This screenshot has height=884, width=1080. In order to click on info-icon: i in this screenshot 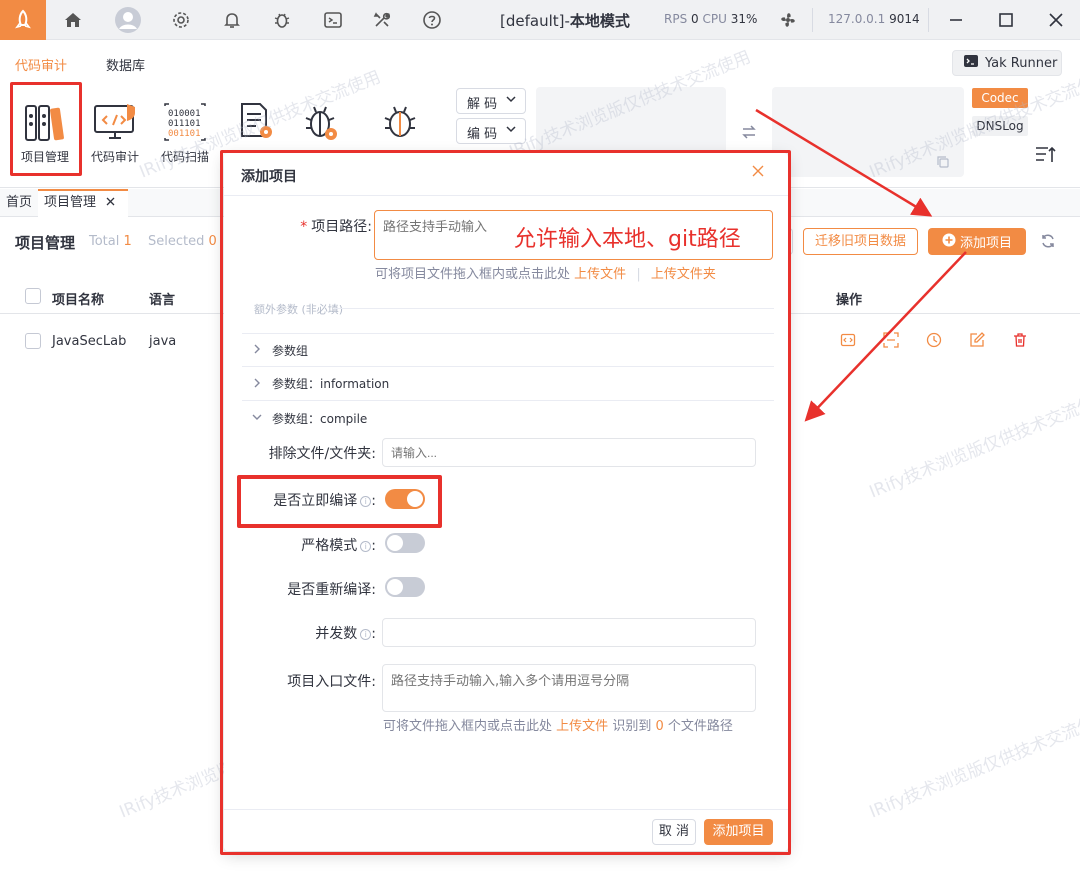, I will do `click(366, 634)`.